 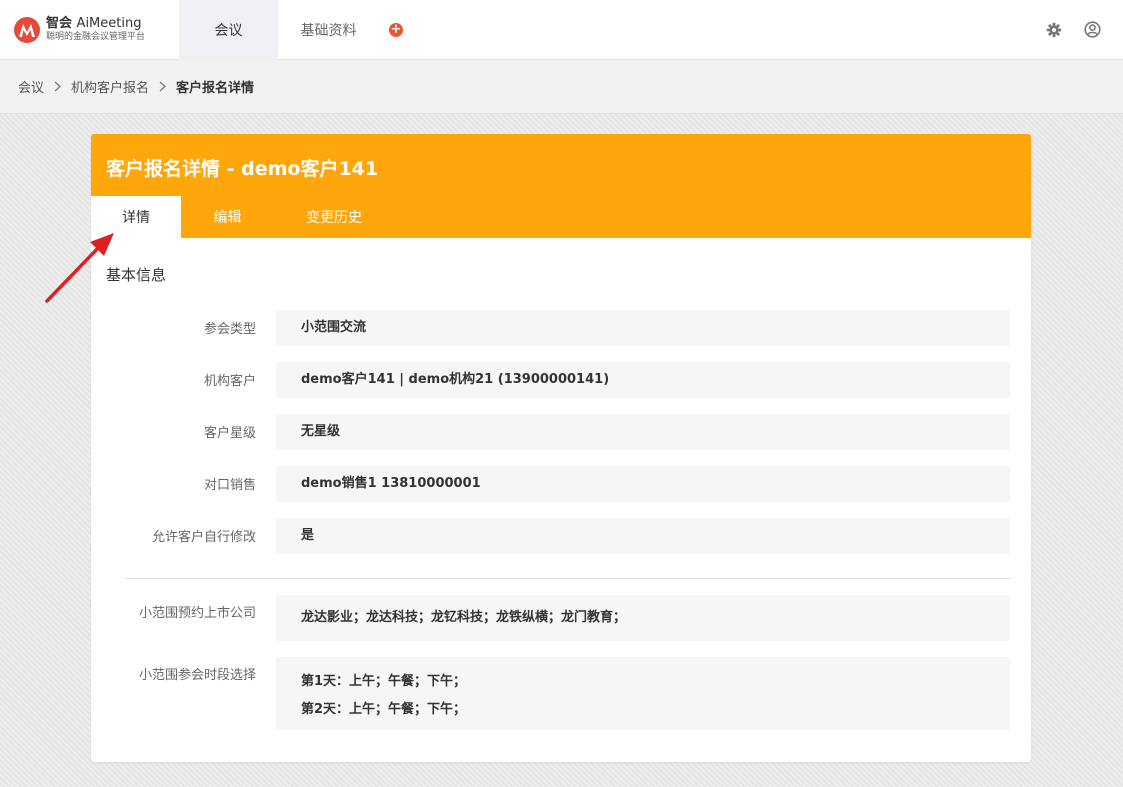 I want to click on field-value-line: 第1天：上午；午餐；下午；, so click(x=384, y=681).